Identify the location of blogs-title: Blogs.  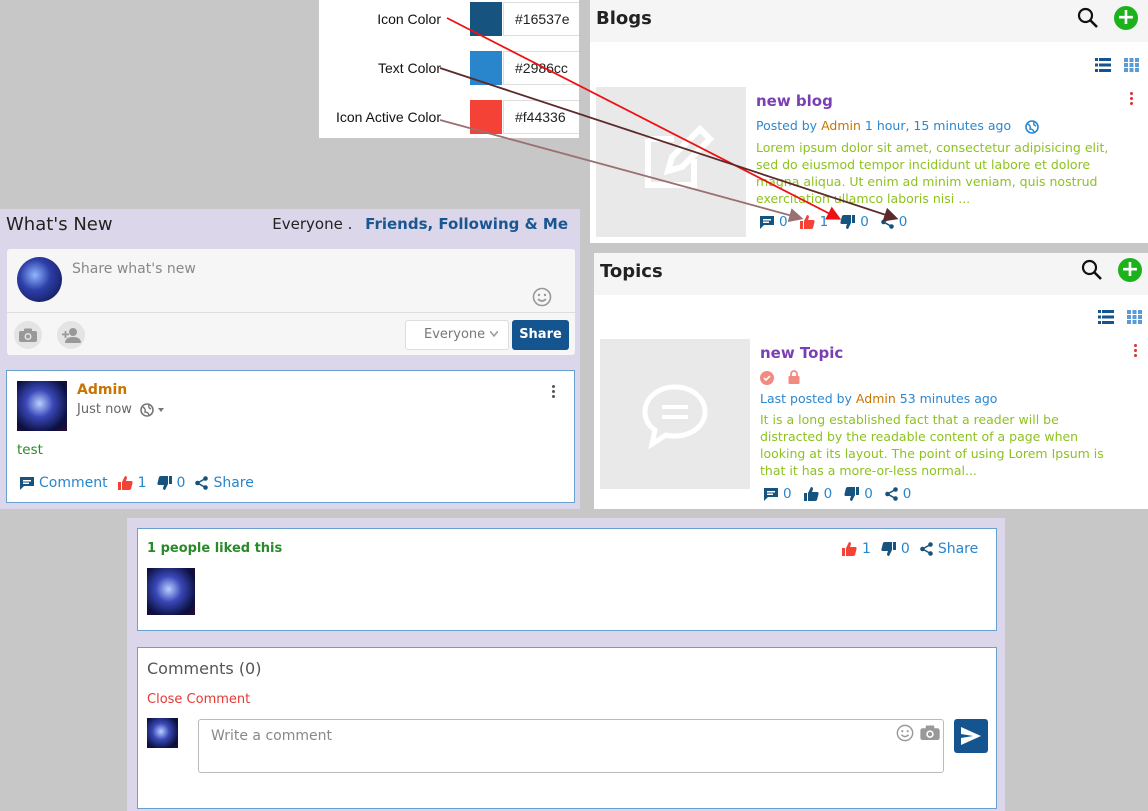
(624, 18).